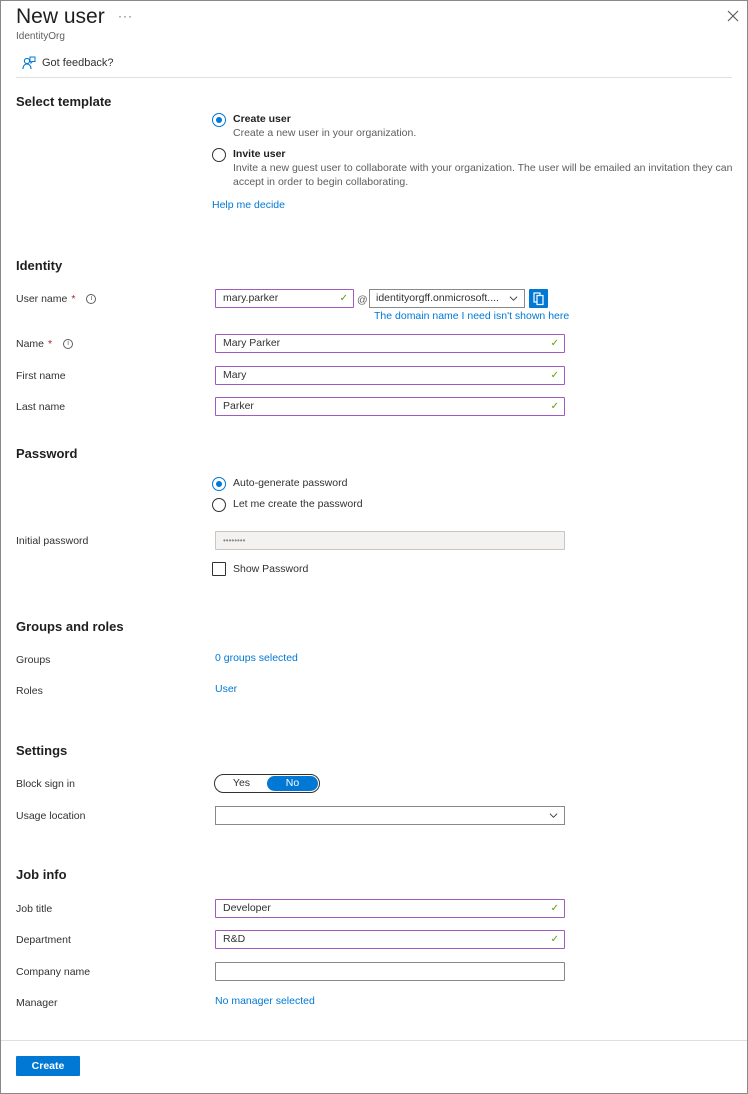 The image size is (748, 1094). What do you see at coordinates (290, 483) in the screenshot?
I see `radio-label: Auto-generate password` at bounding box center [290, 483].